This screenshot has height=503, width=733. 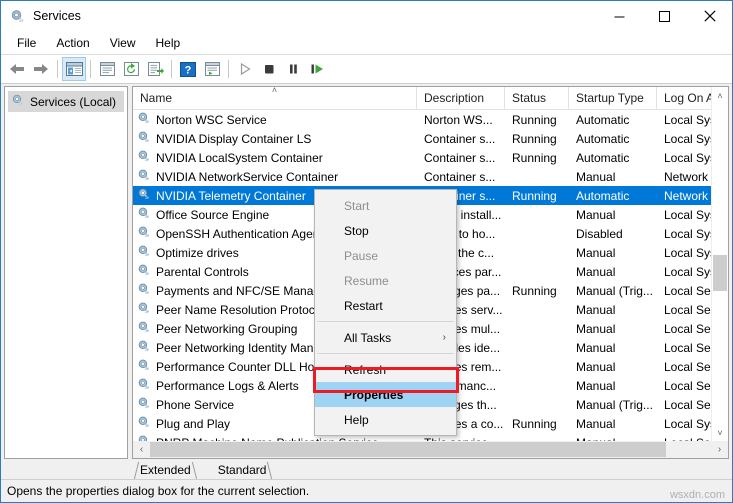 I want to click on column-header-name: Name ˄, so click(x=275, y=98).